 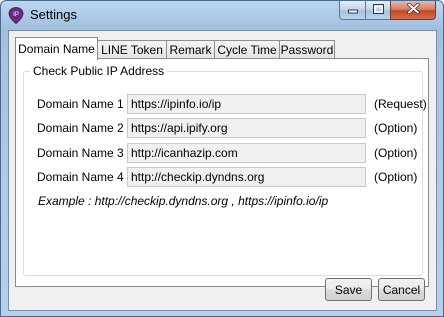 I want to click on tab-label: Password, so click(x=307, y=50).